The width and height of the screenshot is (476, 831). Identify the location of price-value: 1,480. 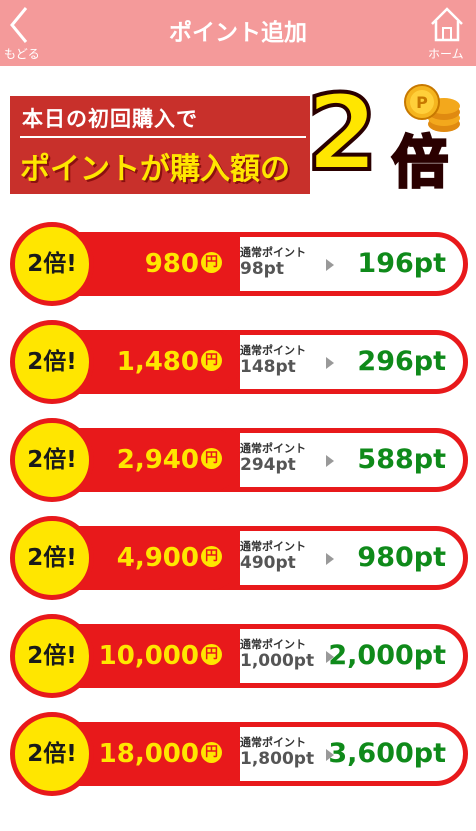
(157, 362).